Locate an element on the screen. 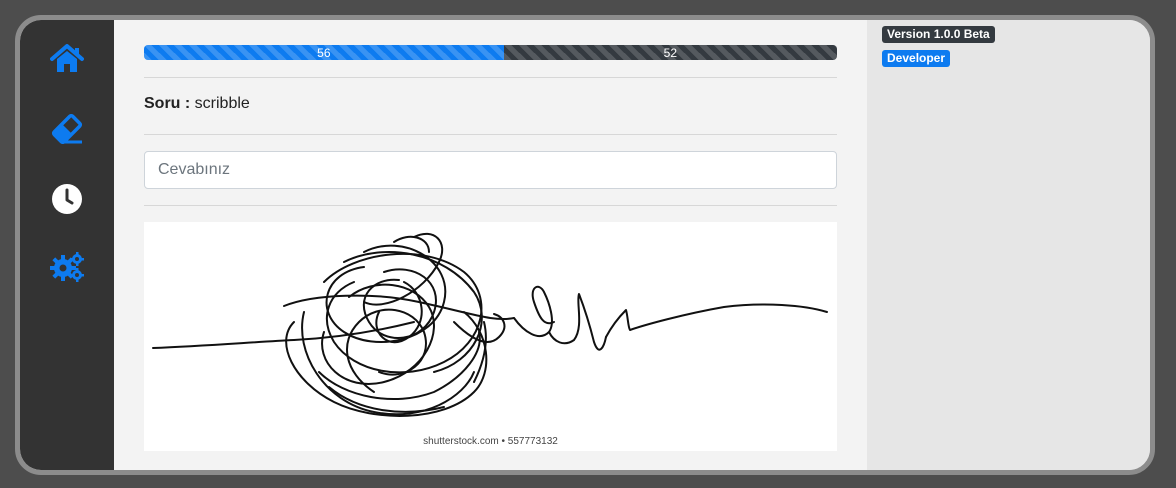 This screenshot has height=488, width=1176. developer-badge: Developer is located at coordinates (916, 58).